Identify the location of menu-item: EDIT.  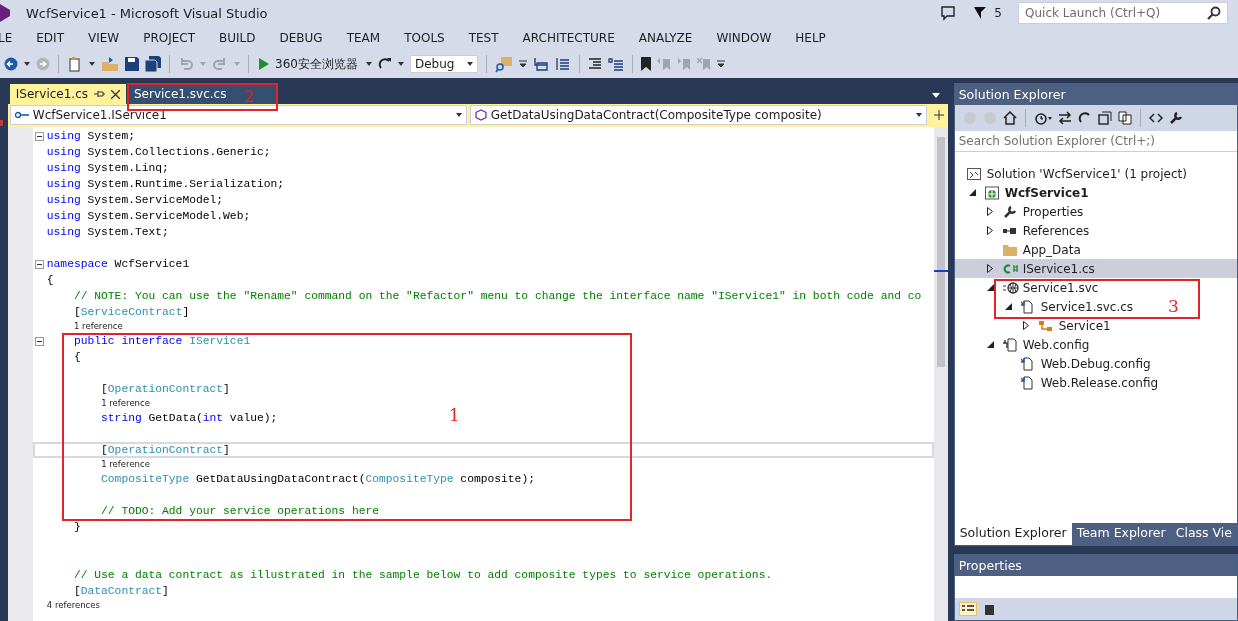
(49, 38).